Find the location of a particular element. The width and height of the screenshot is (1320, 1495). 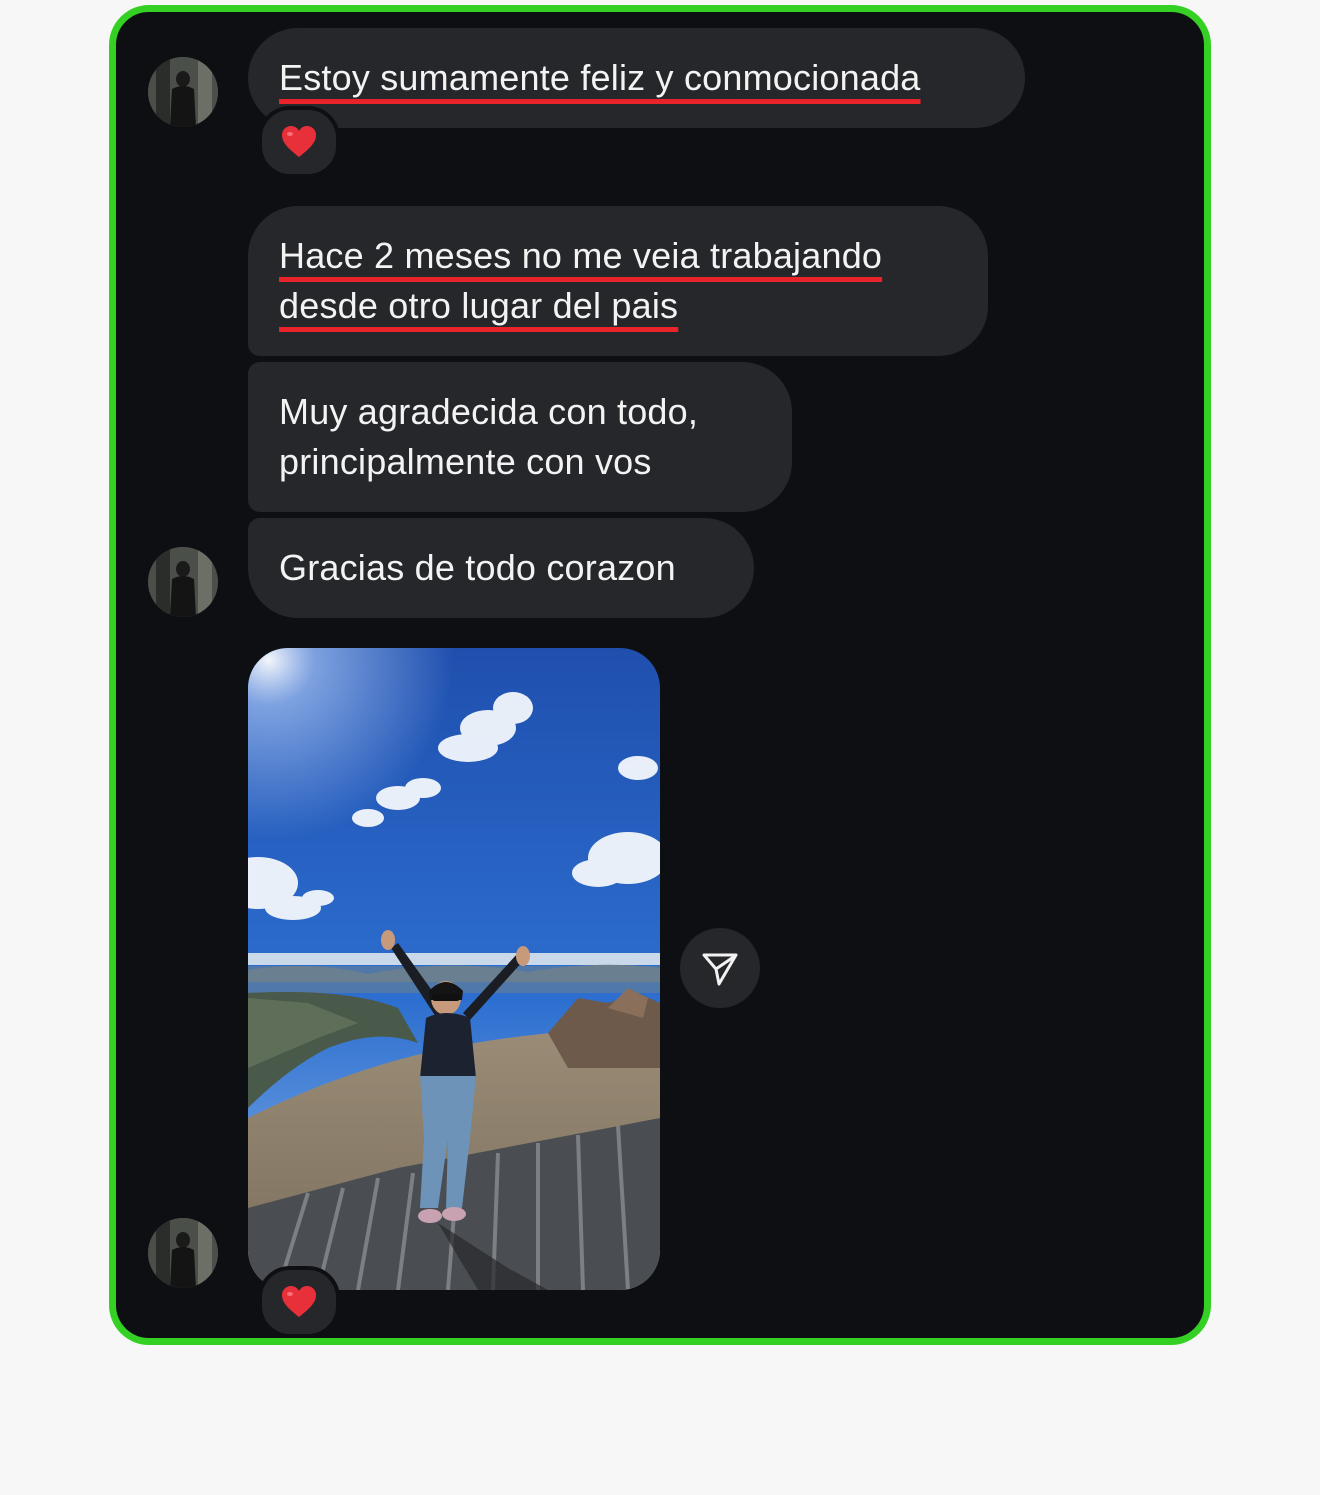

photo-reaction is located at coordinates (299, 1302).